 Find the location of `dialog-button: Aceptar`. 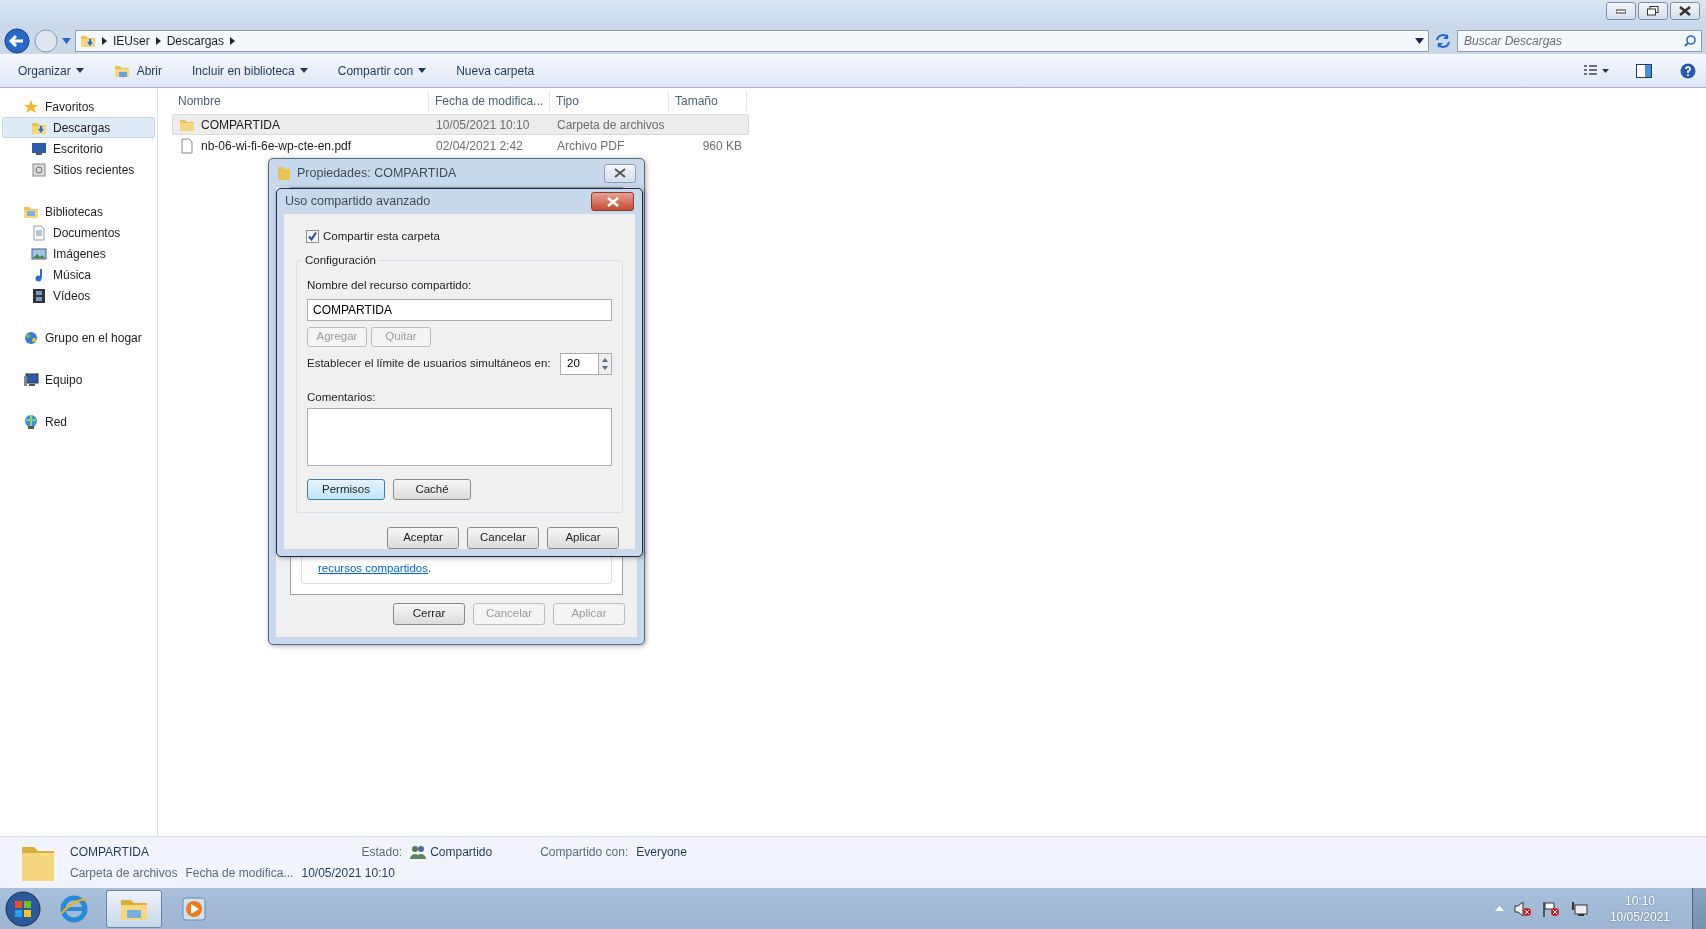

dialog-button: Aceptar is located at coordinates (423, 538).